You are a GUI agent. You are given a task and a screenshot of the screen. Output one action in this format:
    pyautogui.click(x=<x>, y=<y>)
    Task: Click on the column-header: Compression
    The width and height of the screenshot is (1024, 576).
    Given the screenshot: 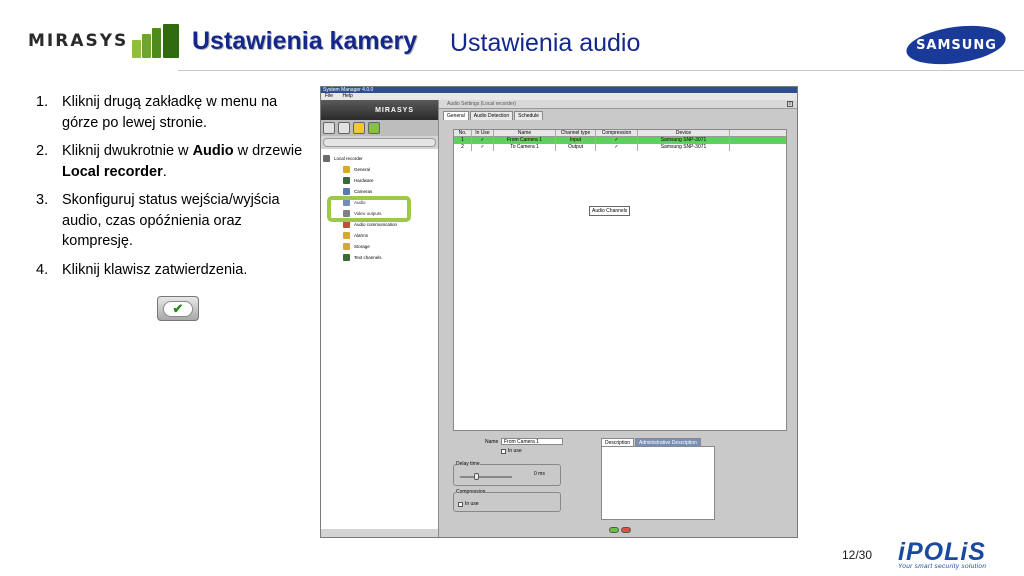 What is the action you would take?
    pyautogui.click(x=617, y=133)
    